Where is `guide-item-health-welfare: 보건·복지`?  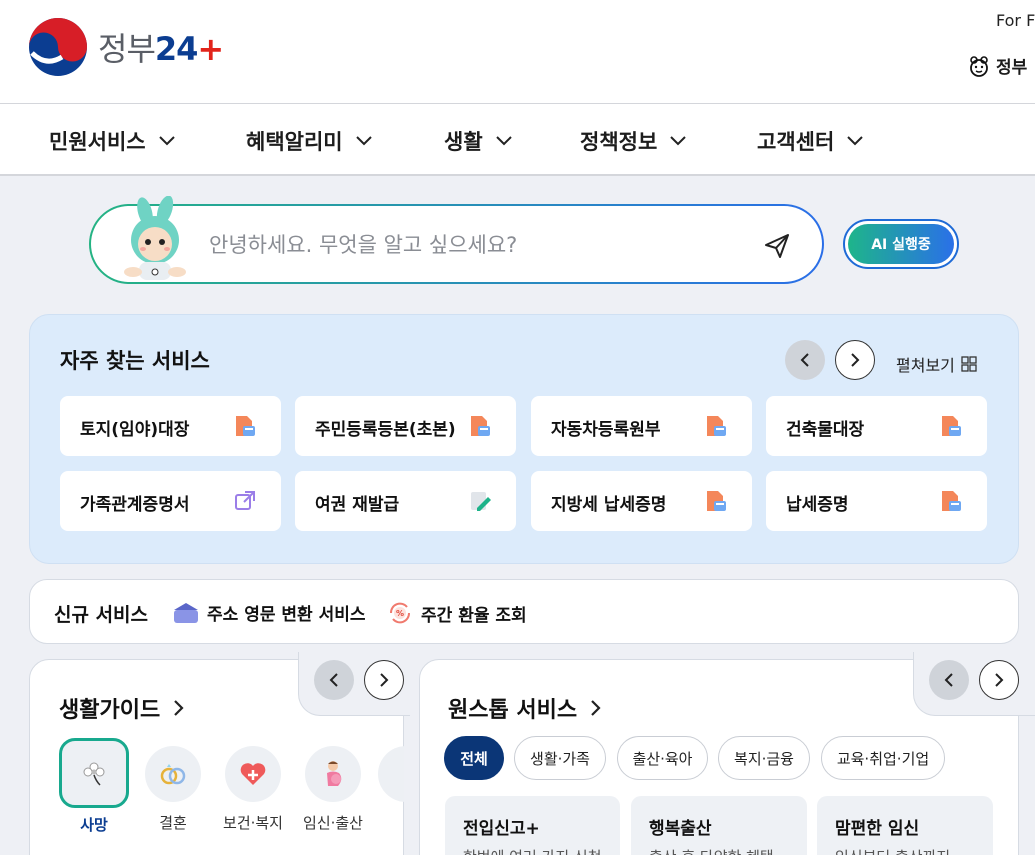 guide-item-health-welfare: 보건·복지 is located at coordinates (253, 789).